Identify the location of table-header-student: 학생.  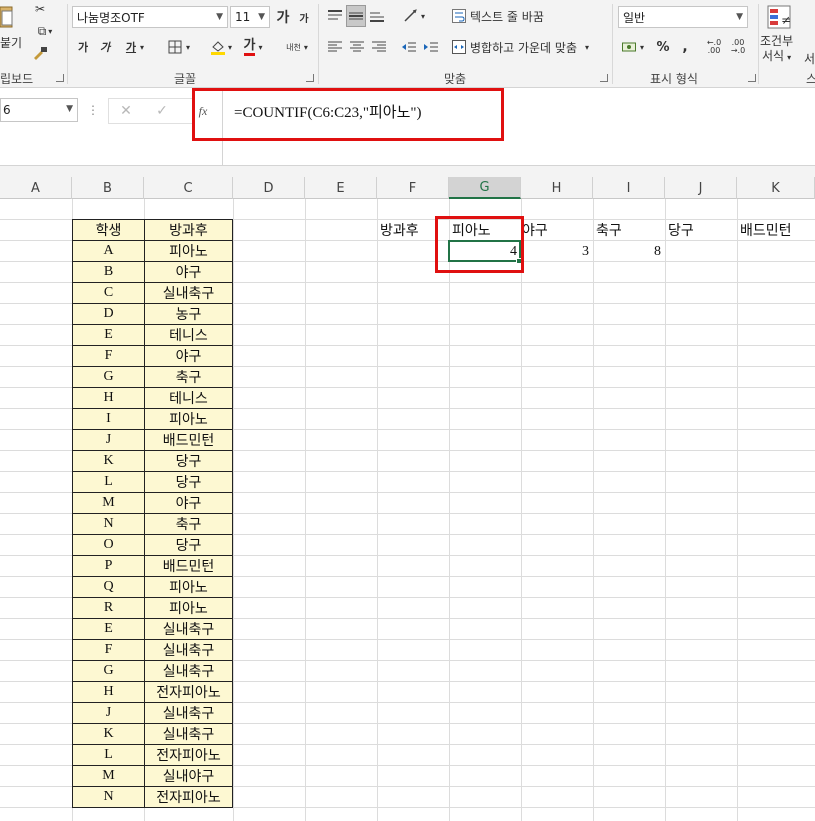
(108, 230).